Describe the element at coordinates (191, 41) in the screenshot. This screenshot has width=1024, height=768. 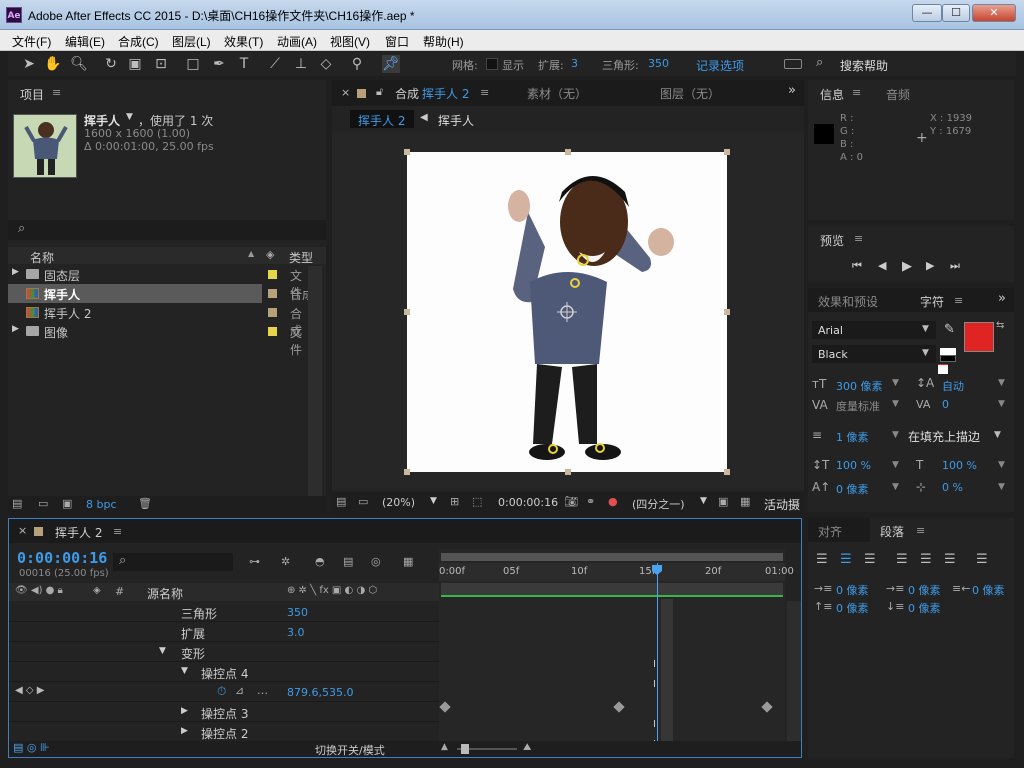
I see `menu-layer: 图层(L)` at that location.